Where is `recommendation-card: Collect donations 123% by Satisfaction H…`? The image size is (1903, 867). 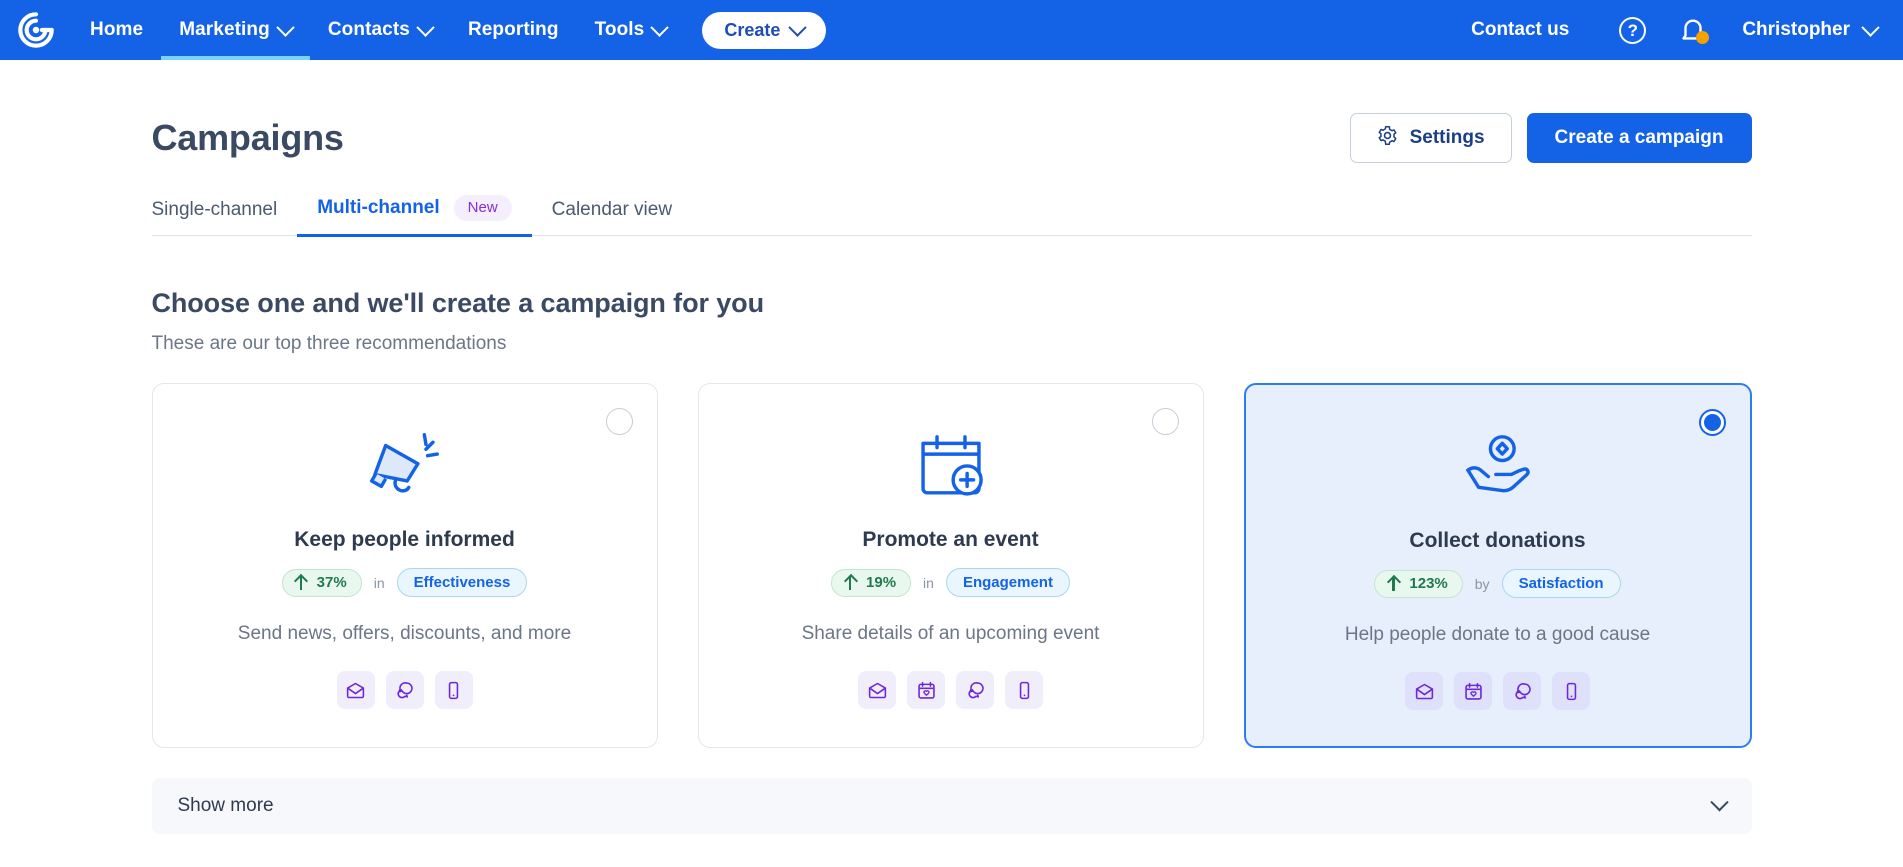 recommendation-card: Collect donations 123% by Satisfaction H… is located at coordinates (1497, 565).